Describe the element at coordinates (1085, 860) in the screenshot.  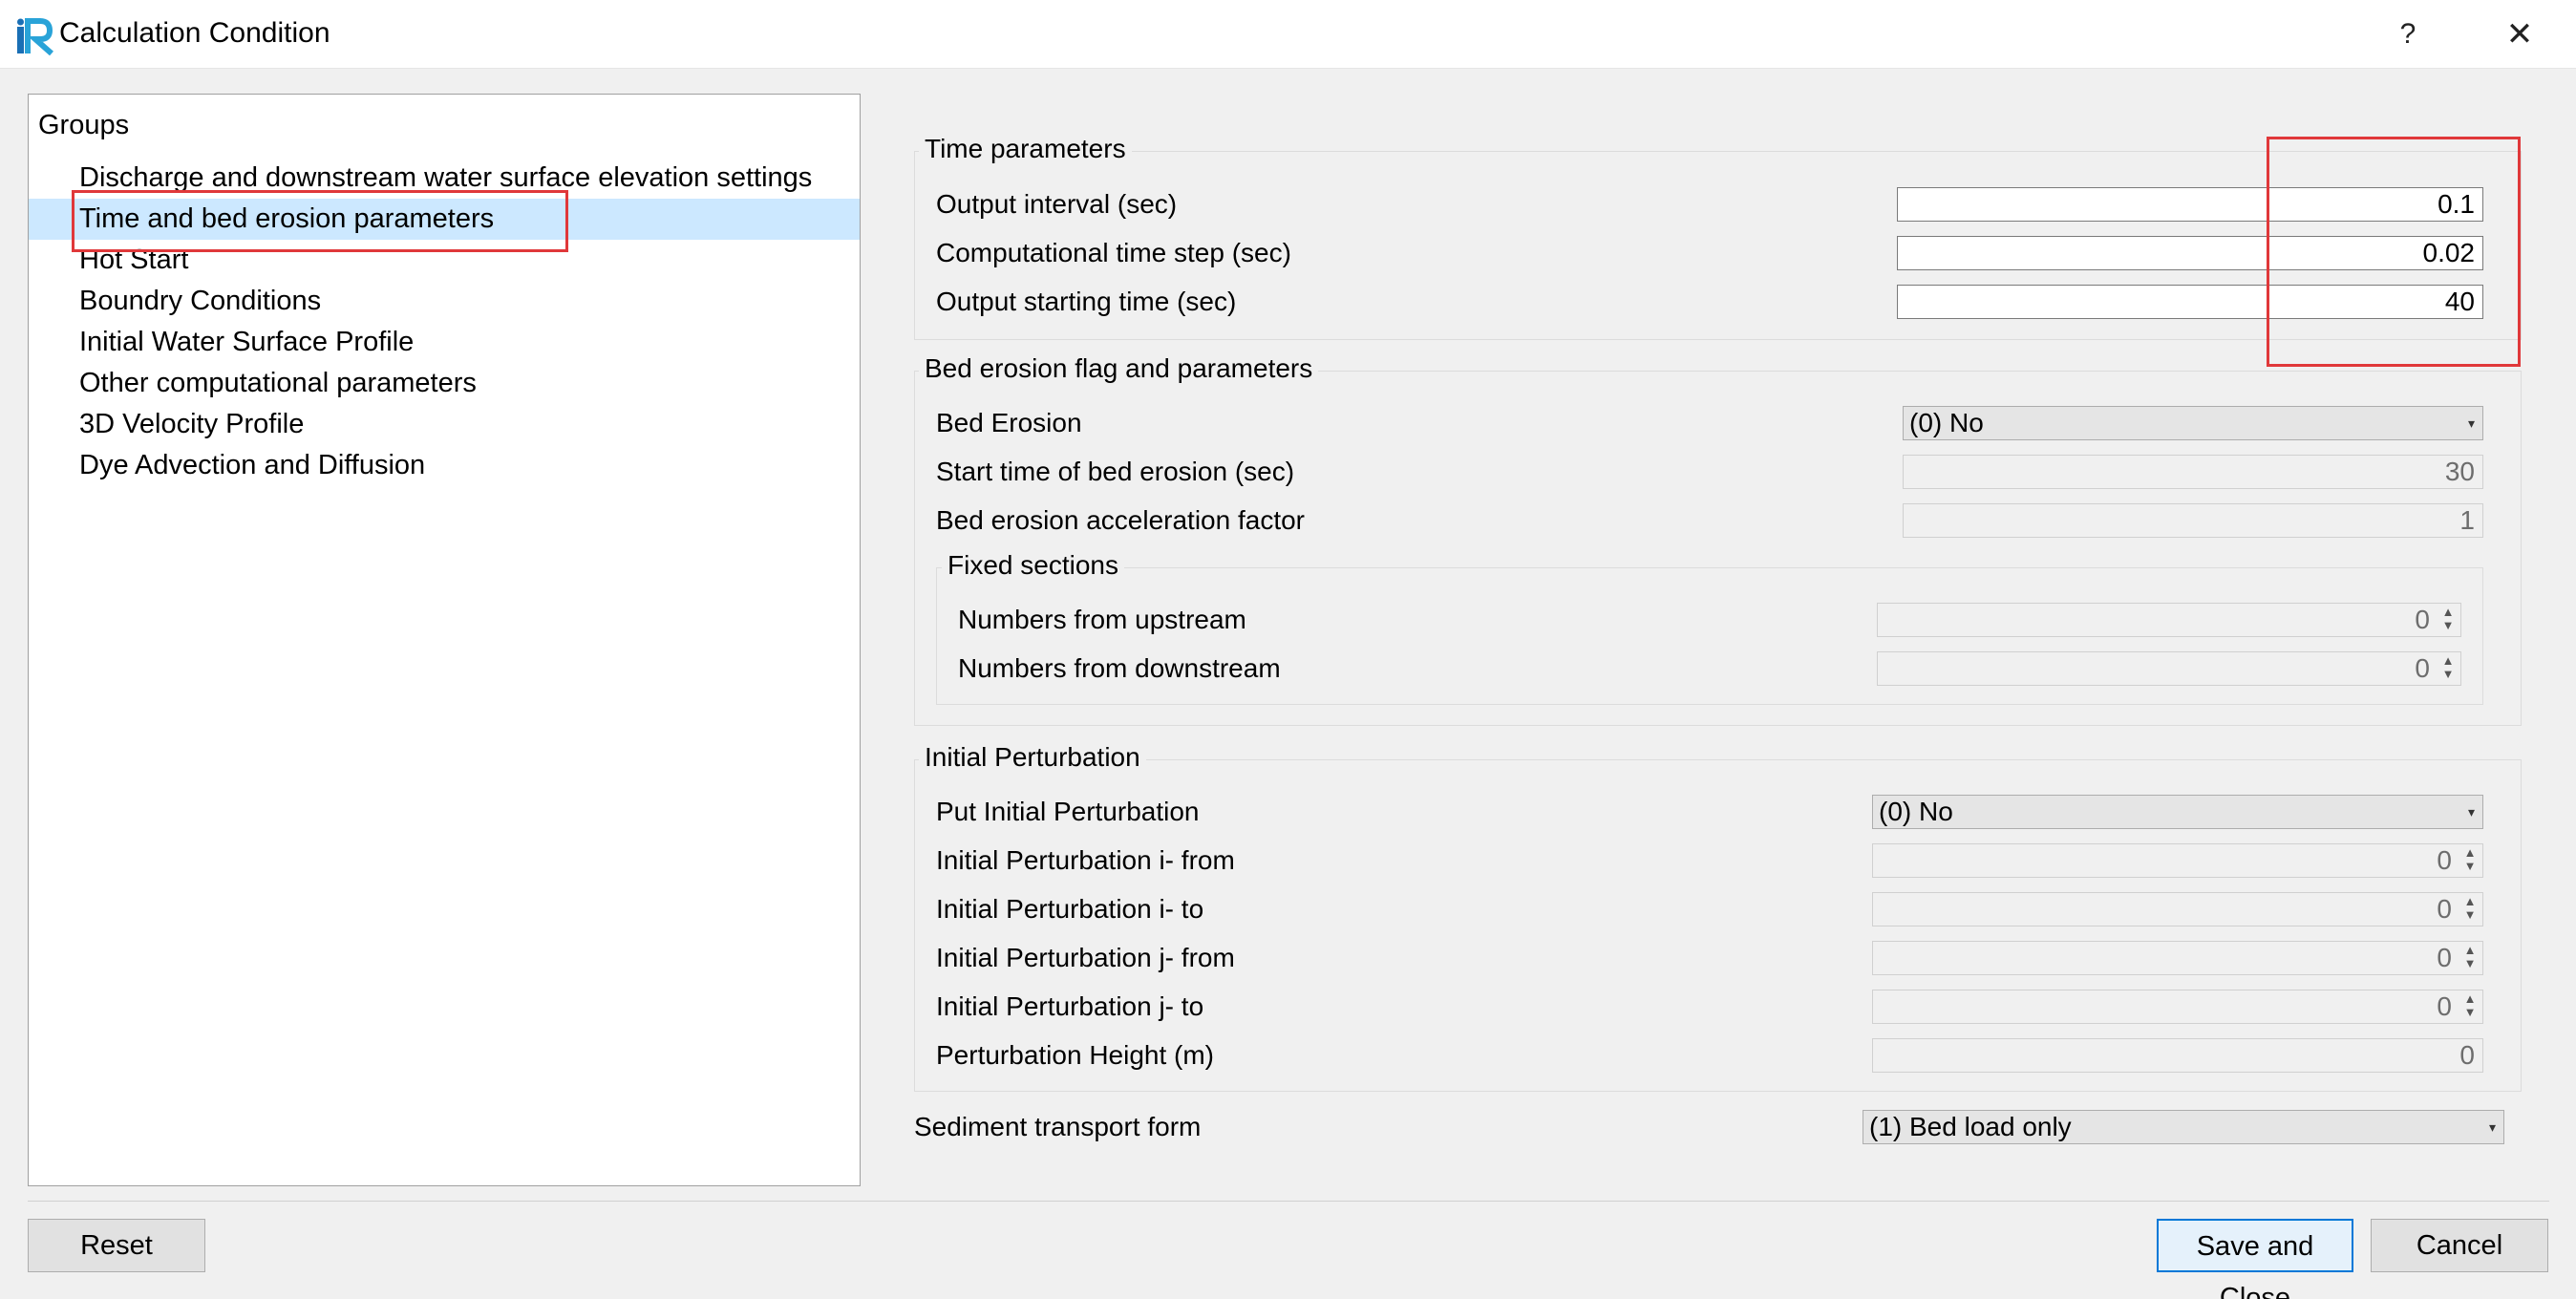
I see `i-from-label: Initial Perturbation i- from` at that location.